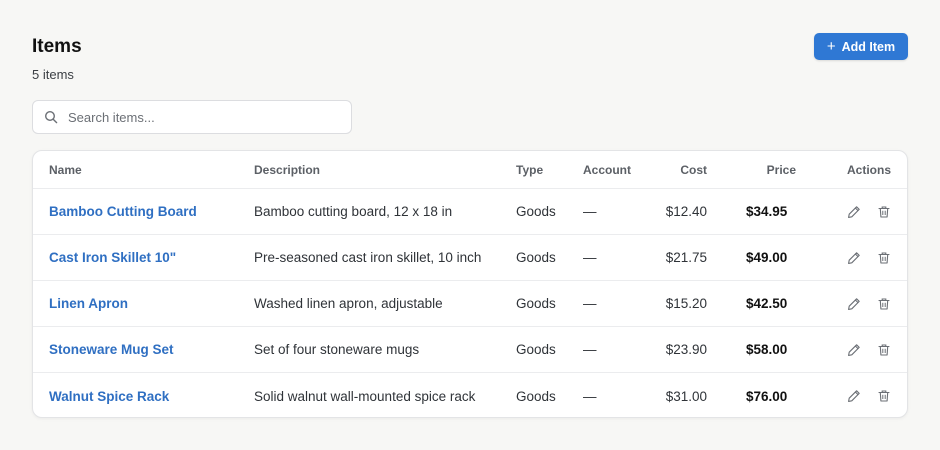 This screenshot has width=940, height=450. What do you see at coordinates (287, 169) in the screenshot?
I see `column-header-description: Description` at bounding box center [287, 169].